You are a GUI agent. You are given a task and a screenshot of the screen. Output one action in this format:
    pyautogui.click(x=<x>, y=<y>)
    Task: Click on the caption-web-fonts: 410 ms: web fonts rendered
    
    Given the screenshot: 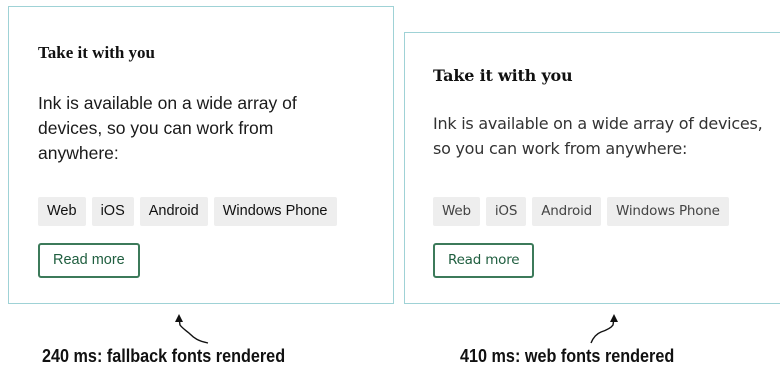 What is the action you would take?
    pyautogui.click(x=567, y=356)
    